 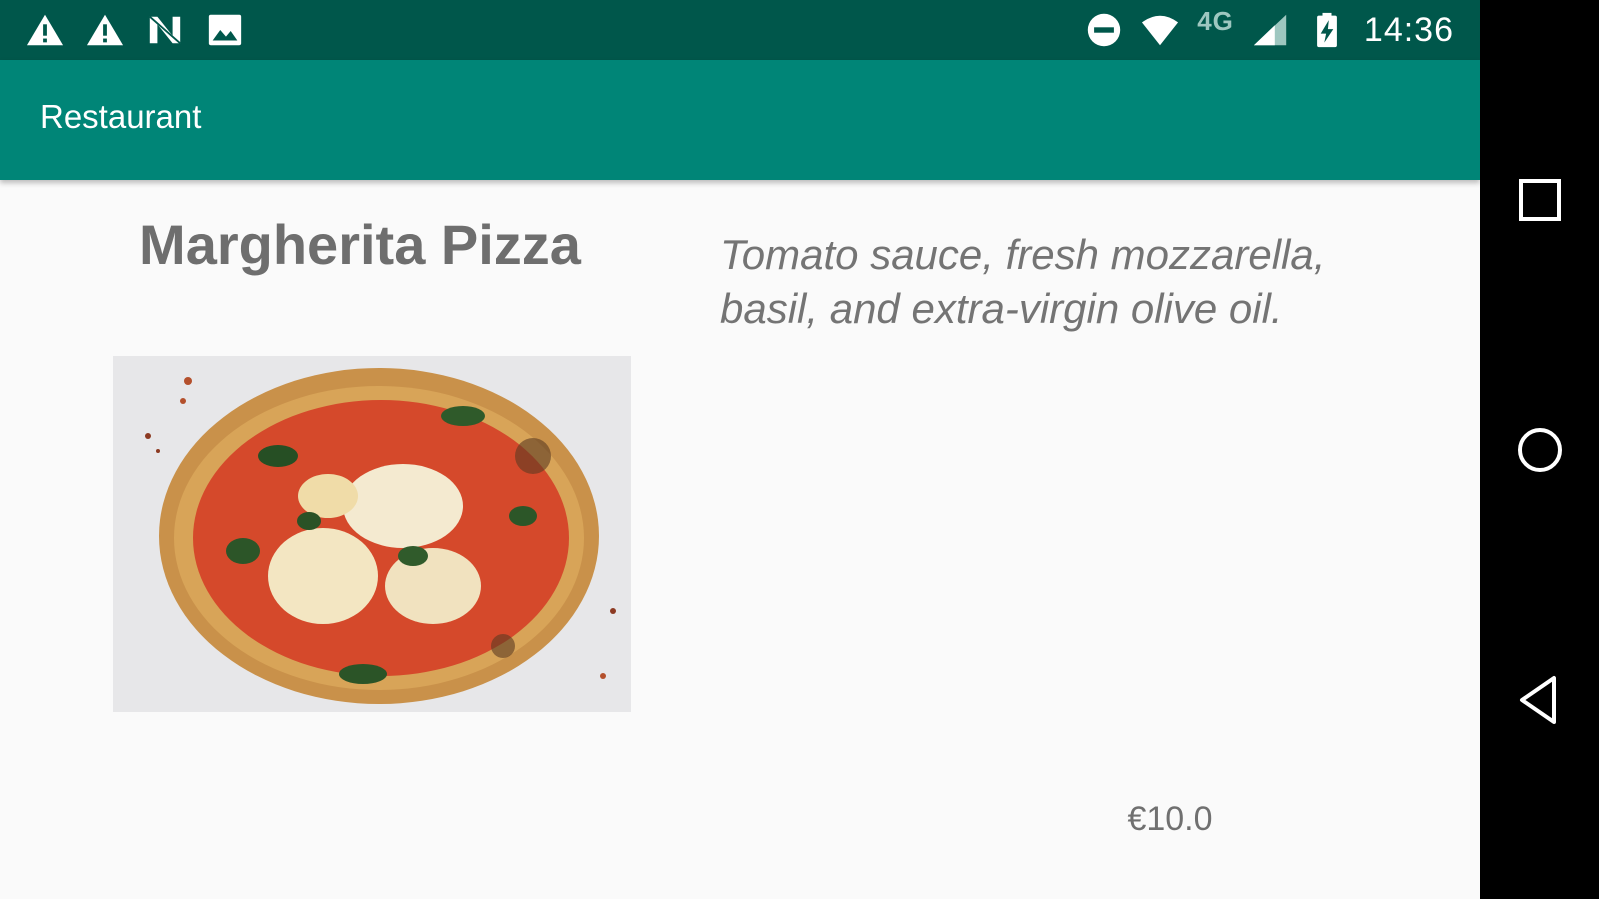 What do you see at coordinates (740, 120) in the screenshot?
I see `app-toolbar: Restaurant` at bounding box center [740, 120].